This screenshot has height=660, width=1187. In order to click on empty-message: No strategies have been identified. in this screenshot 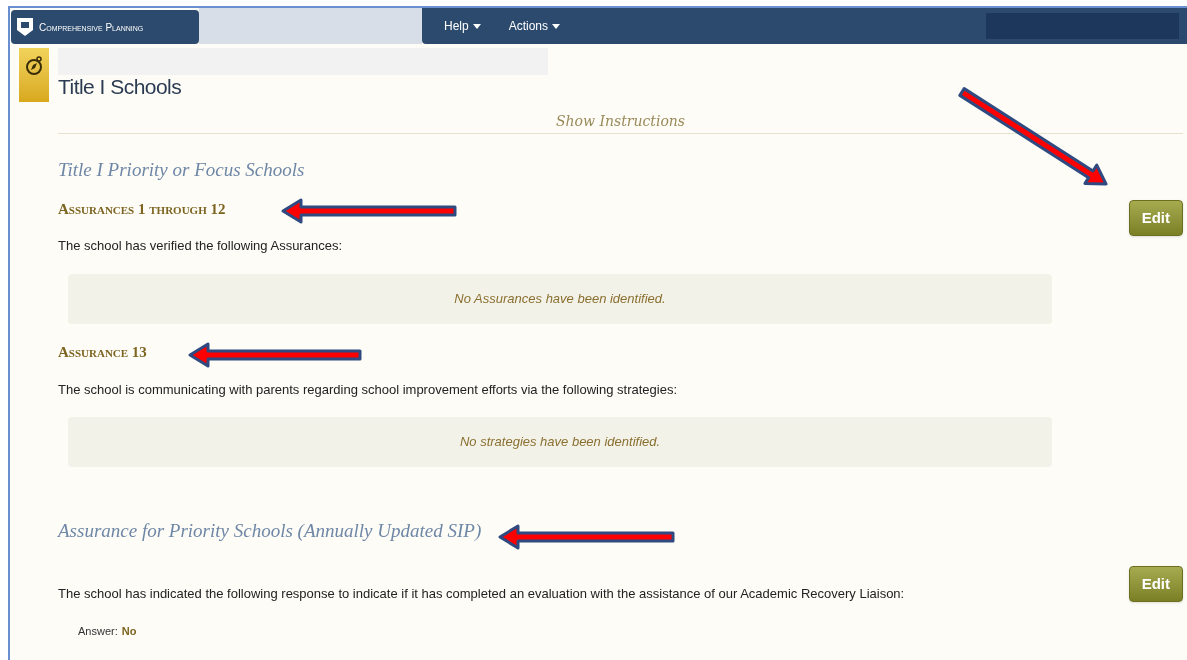, I will do `click(560, 442)`.